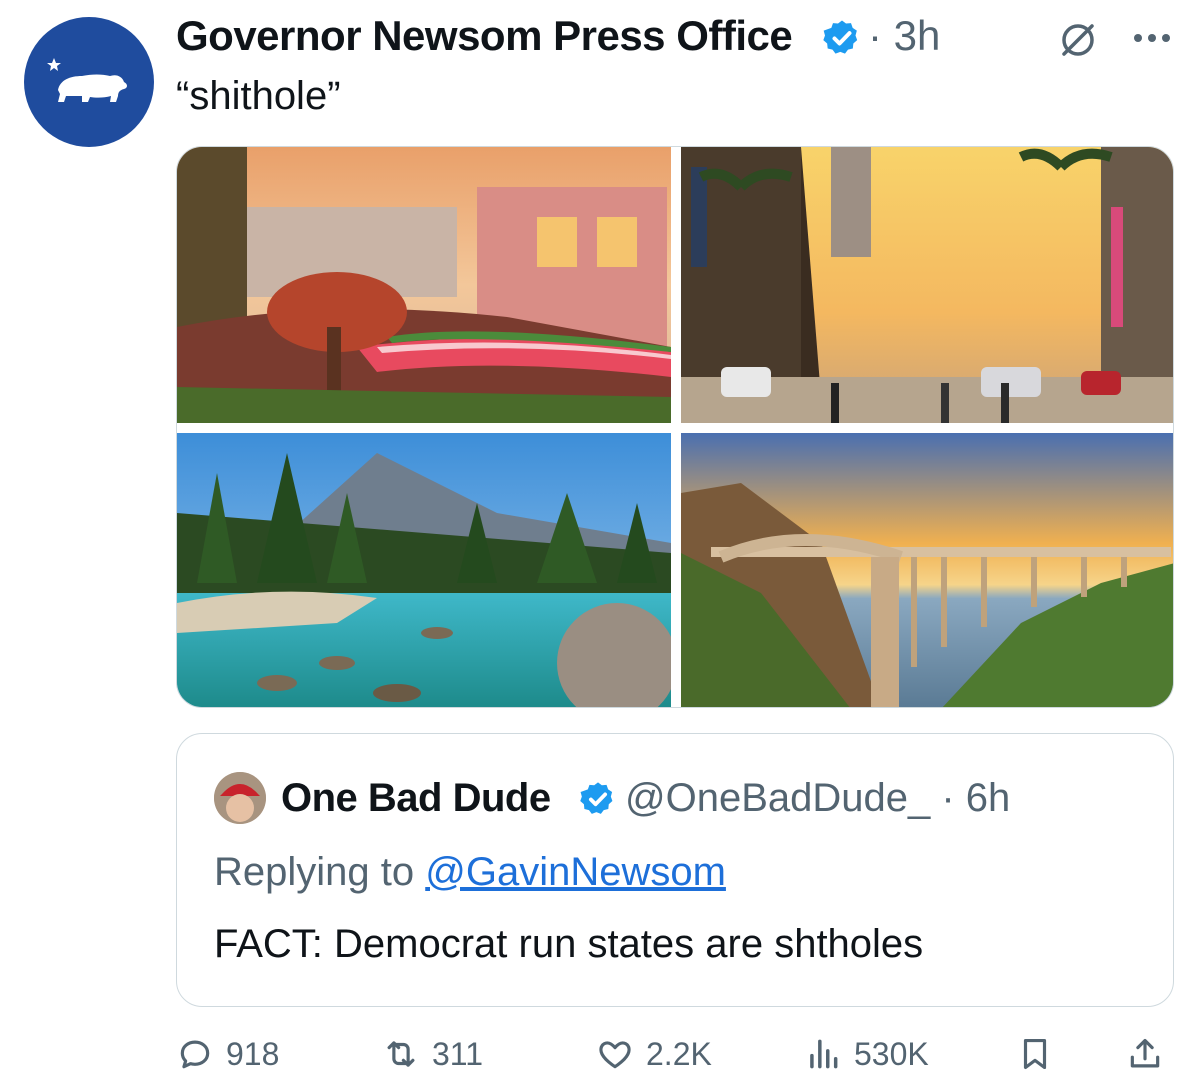  I want to click on author-name: Governor Newsom Press Office, so click(484, 36).